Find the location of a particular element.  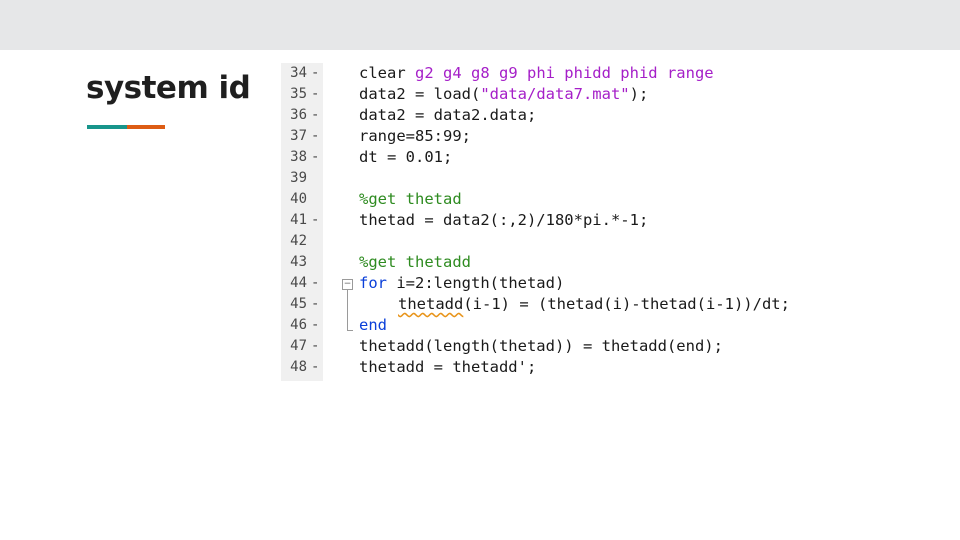

code-token: data2 = data2.data; is located at coordinates (448, 115).